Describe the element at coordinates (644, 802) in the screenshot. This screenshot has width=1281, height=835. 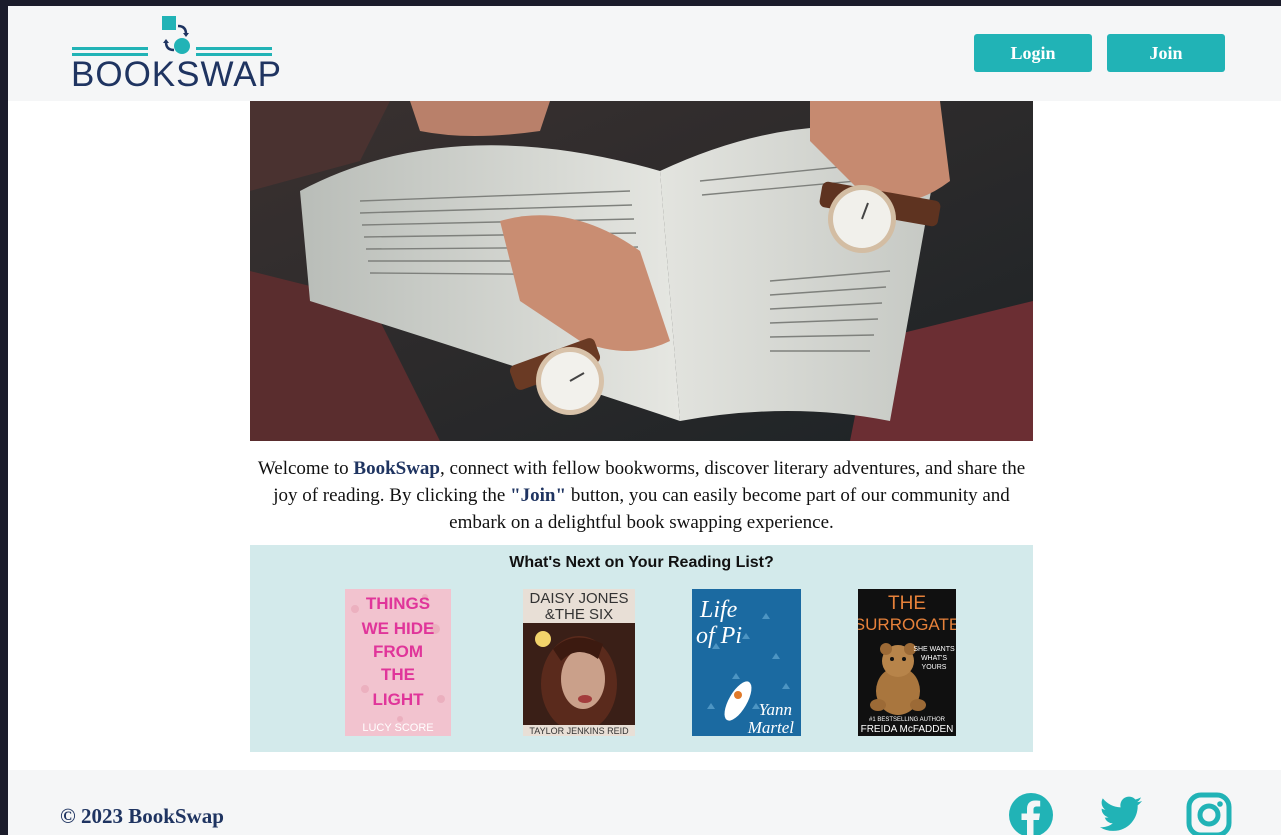
I see `site-footer: © 2023 BookSwap` at that location.